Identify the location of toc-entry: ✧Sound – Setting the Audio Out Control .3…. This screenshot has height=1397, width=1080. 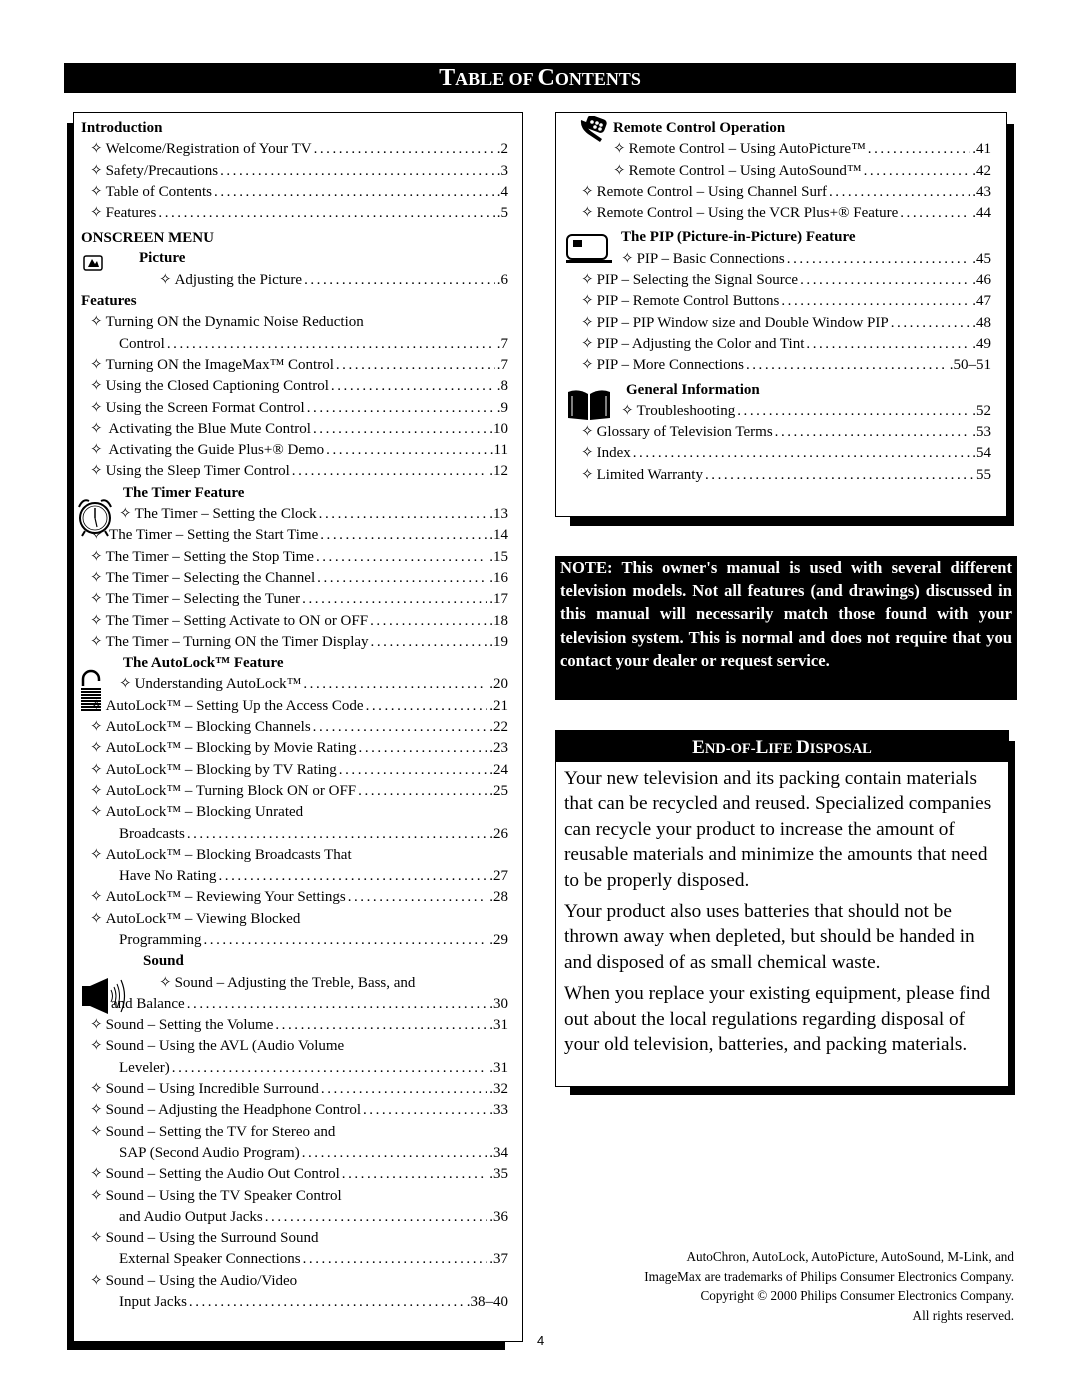
(294, 1174).